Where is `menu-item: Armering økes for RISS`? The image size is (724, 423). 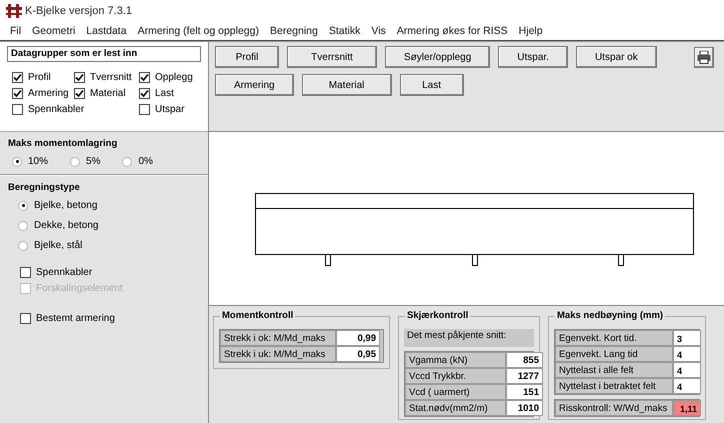 menu-item: Armering økes for RISS is located at coordinates (452, 31).